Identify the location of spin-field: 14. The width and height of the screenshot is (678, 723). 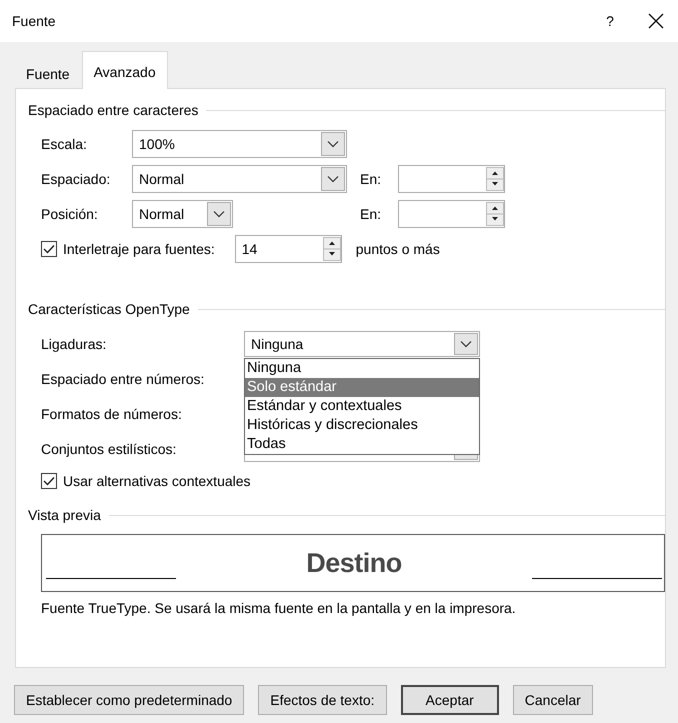
(288, 249).